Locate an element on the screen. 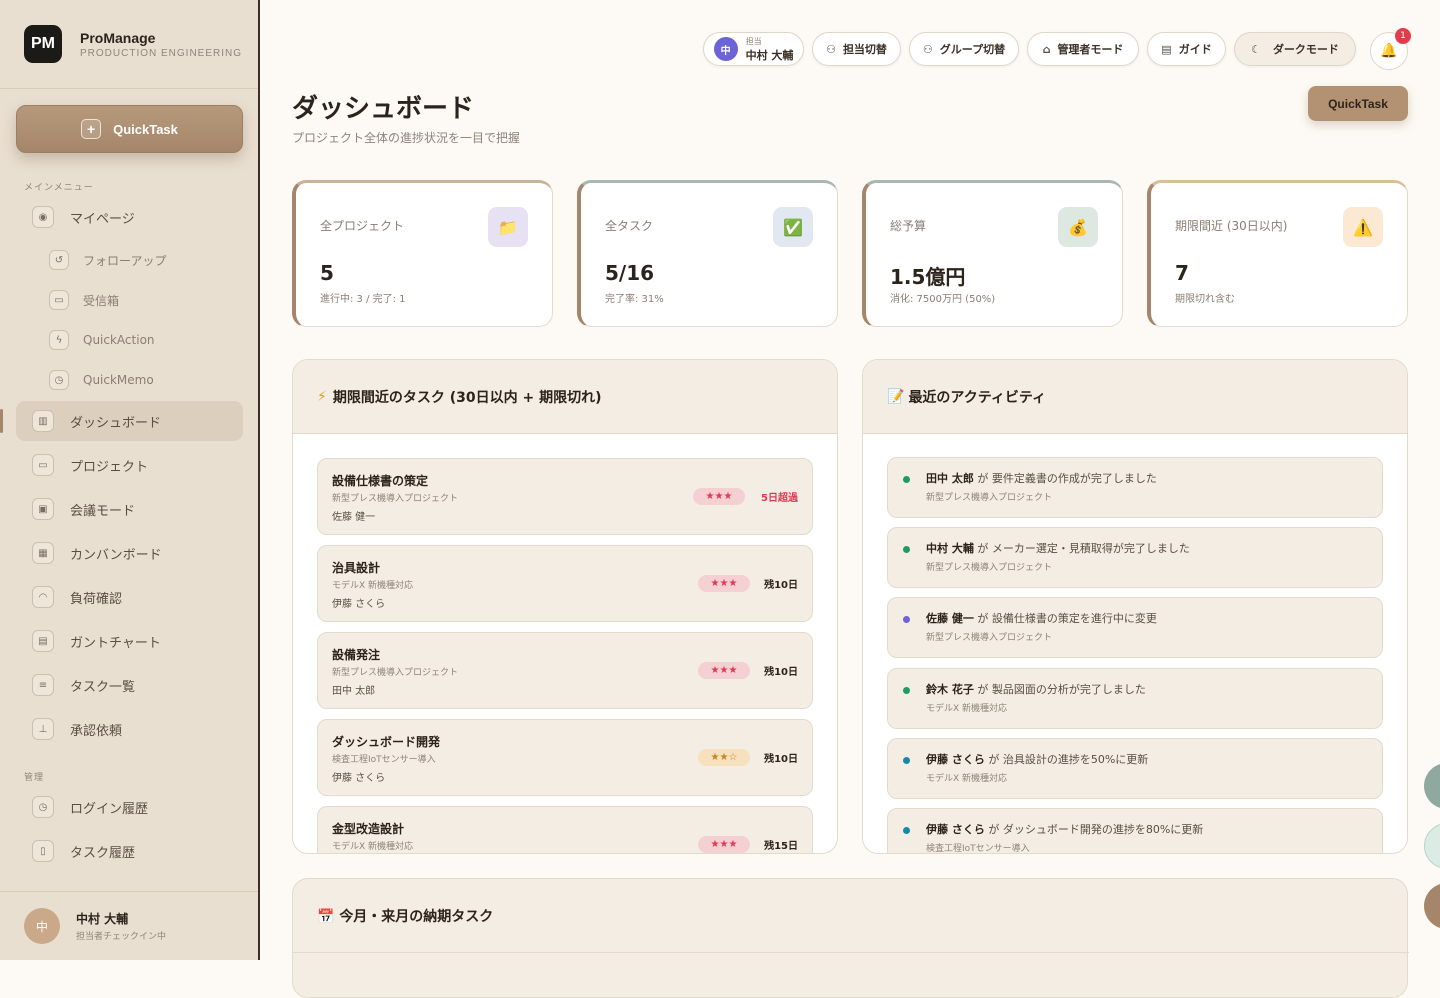 The image size is (1440, 998). stat-value: 7 is located at coordinates (1182, 273).